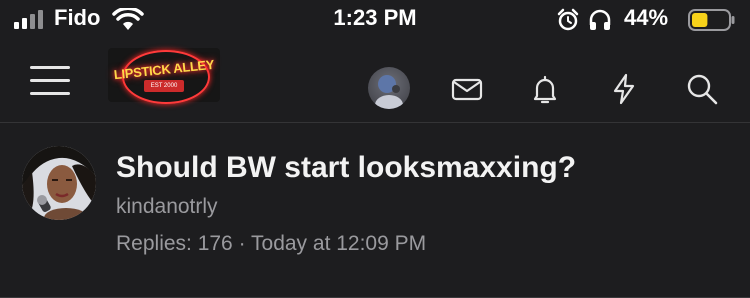  What do you see at coordinates (711, 20) in the screenshot?
I see `battery-icon` at bounding box center [711, 20].